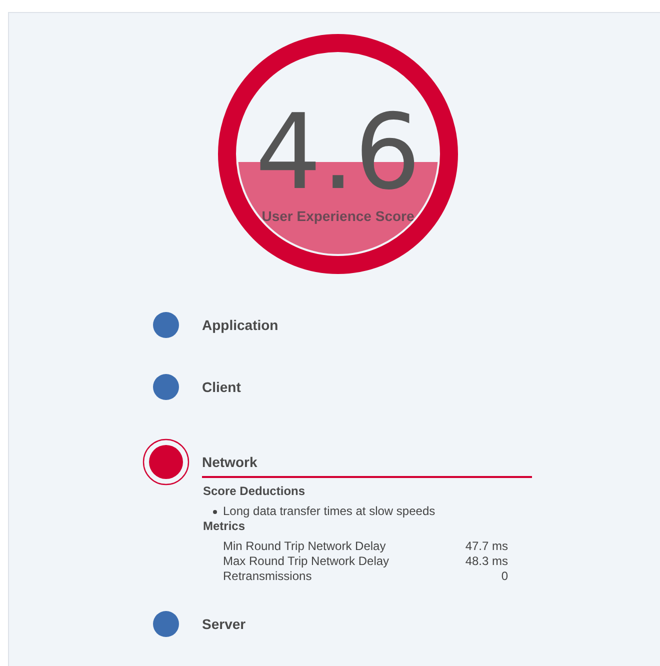 This screenshot has width=660, height=666. What do you see at coordinates (367, 458) in the screenshot?
I see `component-title: Network` at bounding box center [367, 458].